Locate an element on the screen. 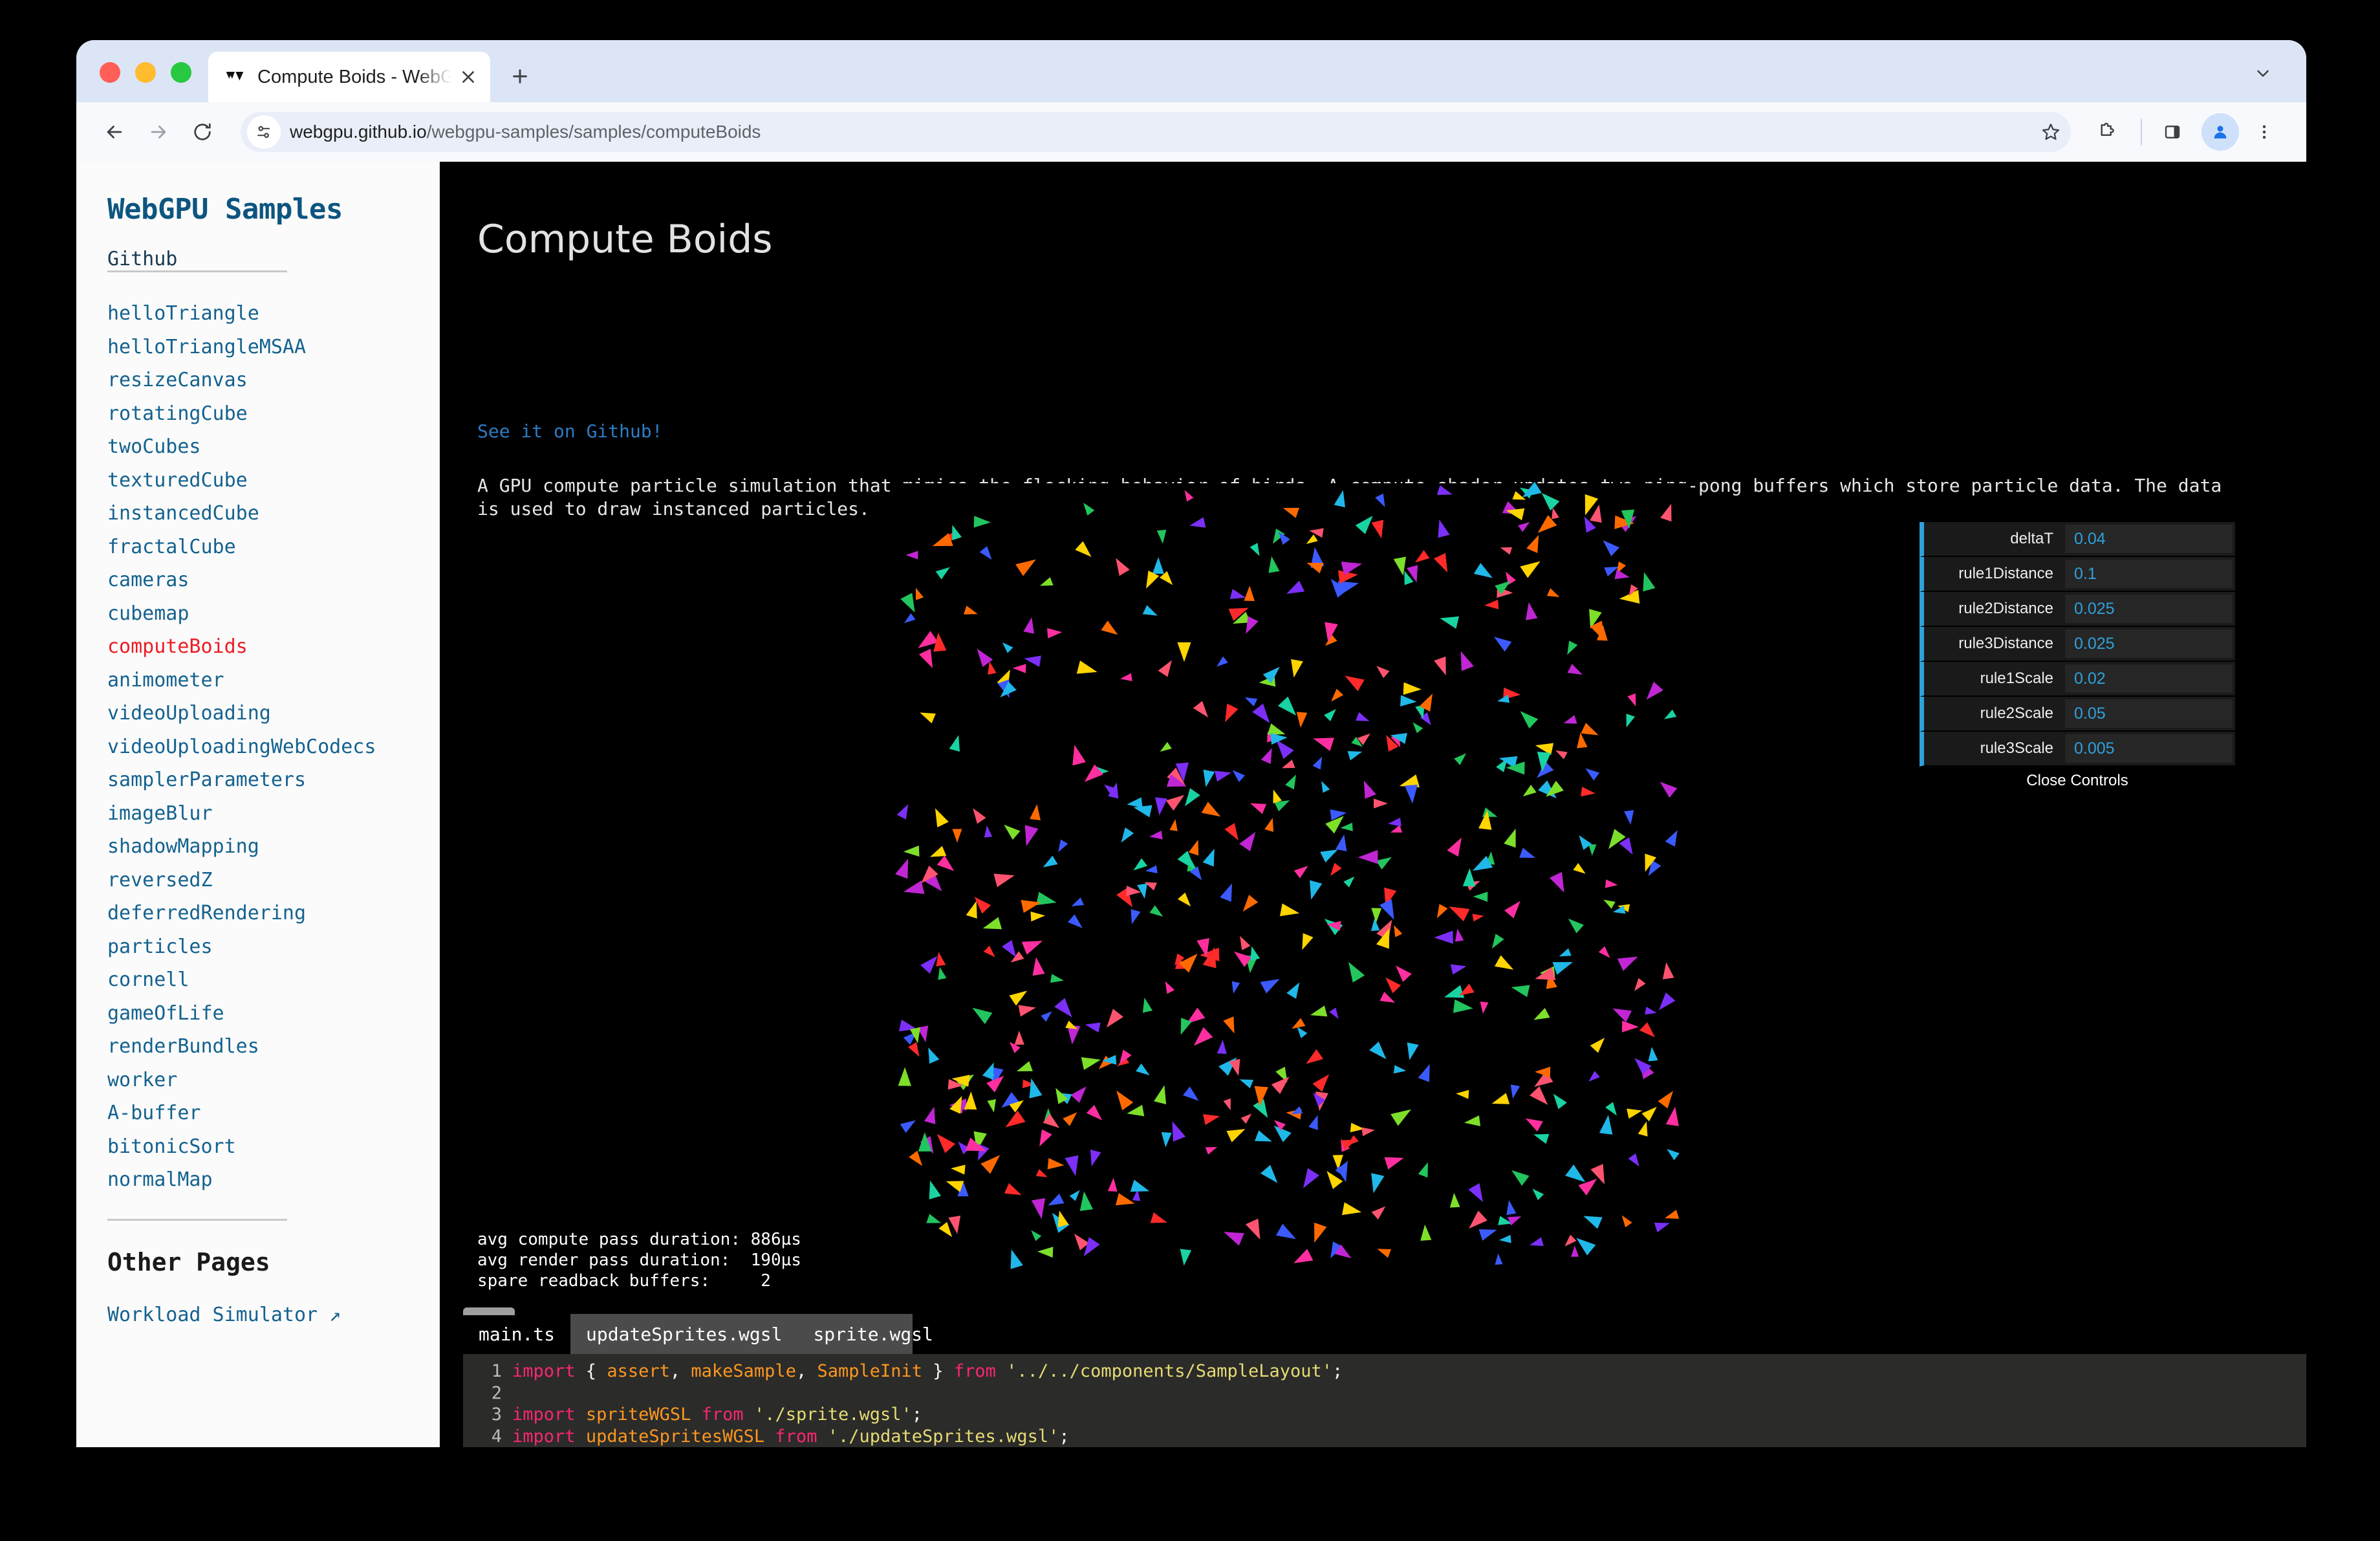  sidebar-item-computeboids: computeBoids is located at coordinates (273, 647).